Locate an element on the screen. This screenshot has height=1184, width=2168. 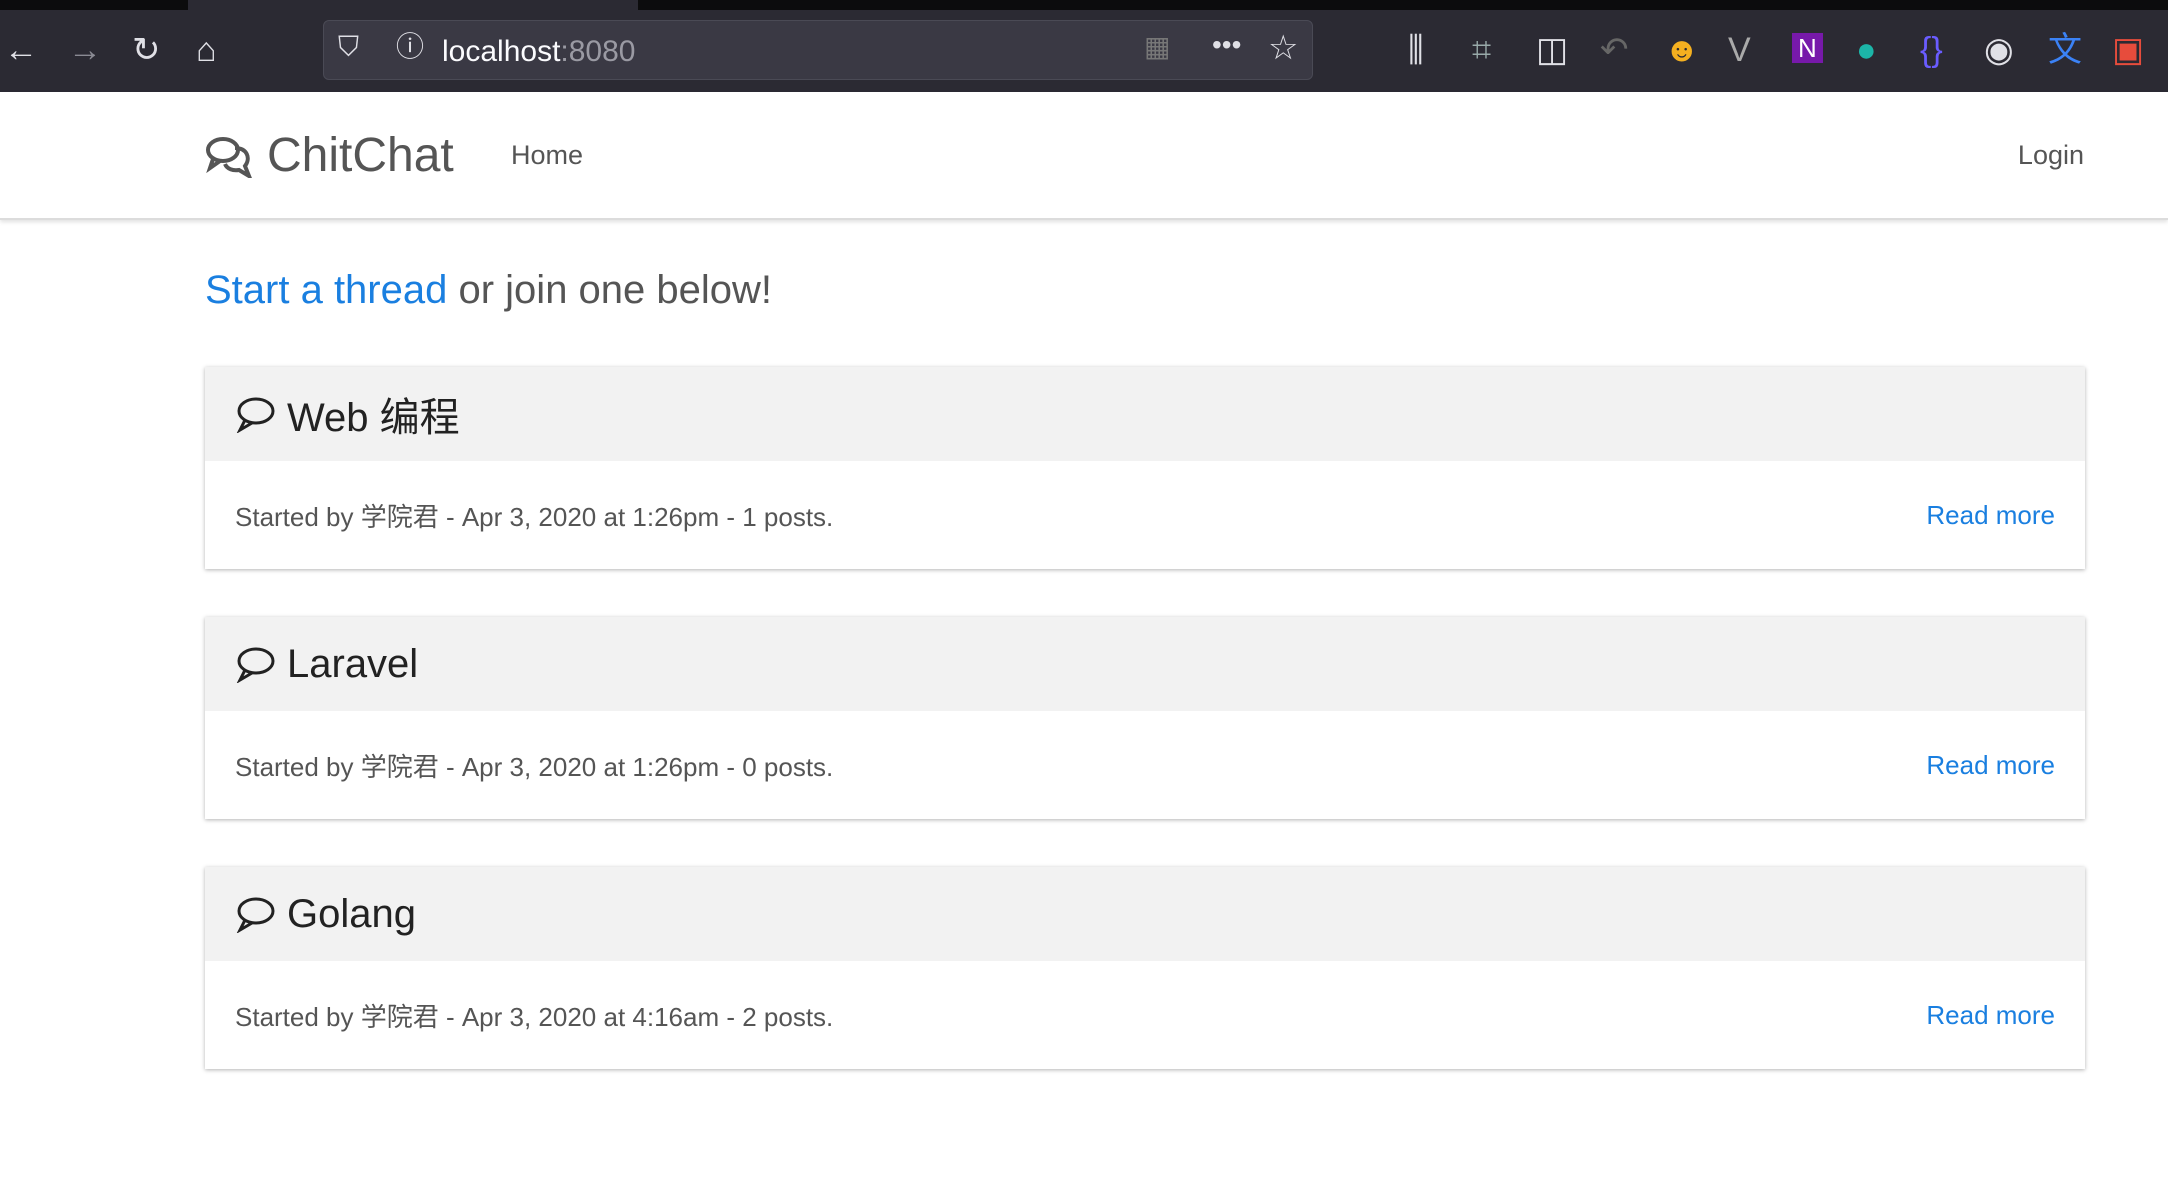
thread-title: Laravel is located at coordinates (353, 663).